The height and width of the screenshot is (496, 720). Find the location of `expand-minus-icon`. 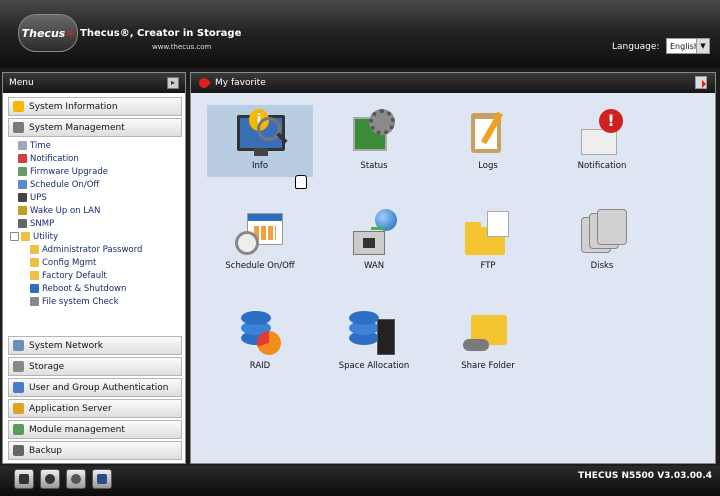

expand-minus-icon is located at coordinates (14, 236).